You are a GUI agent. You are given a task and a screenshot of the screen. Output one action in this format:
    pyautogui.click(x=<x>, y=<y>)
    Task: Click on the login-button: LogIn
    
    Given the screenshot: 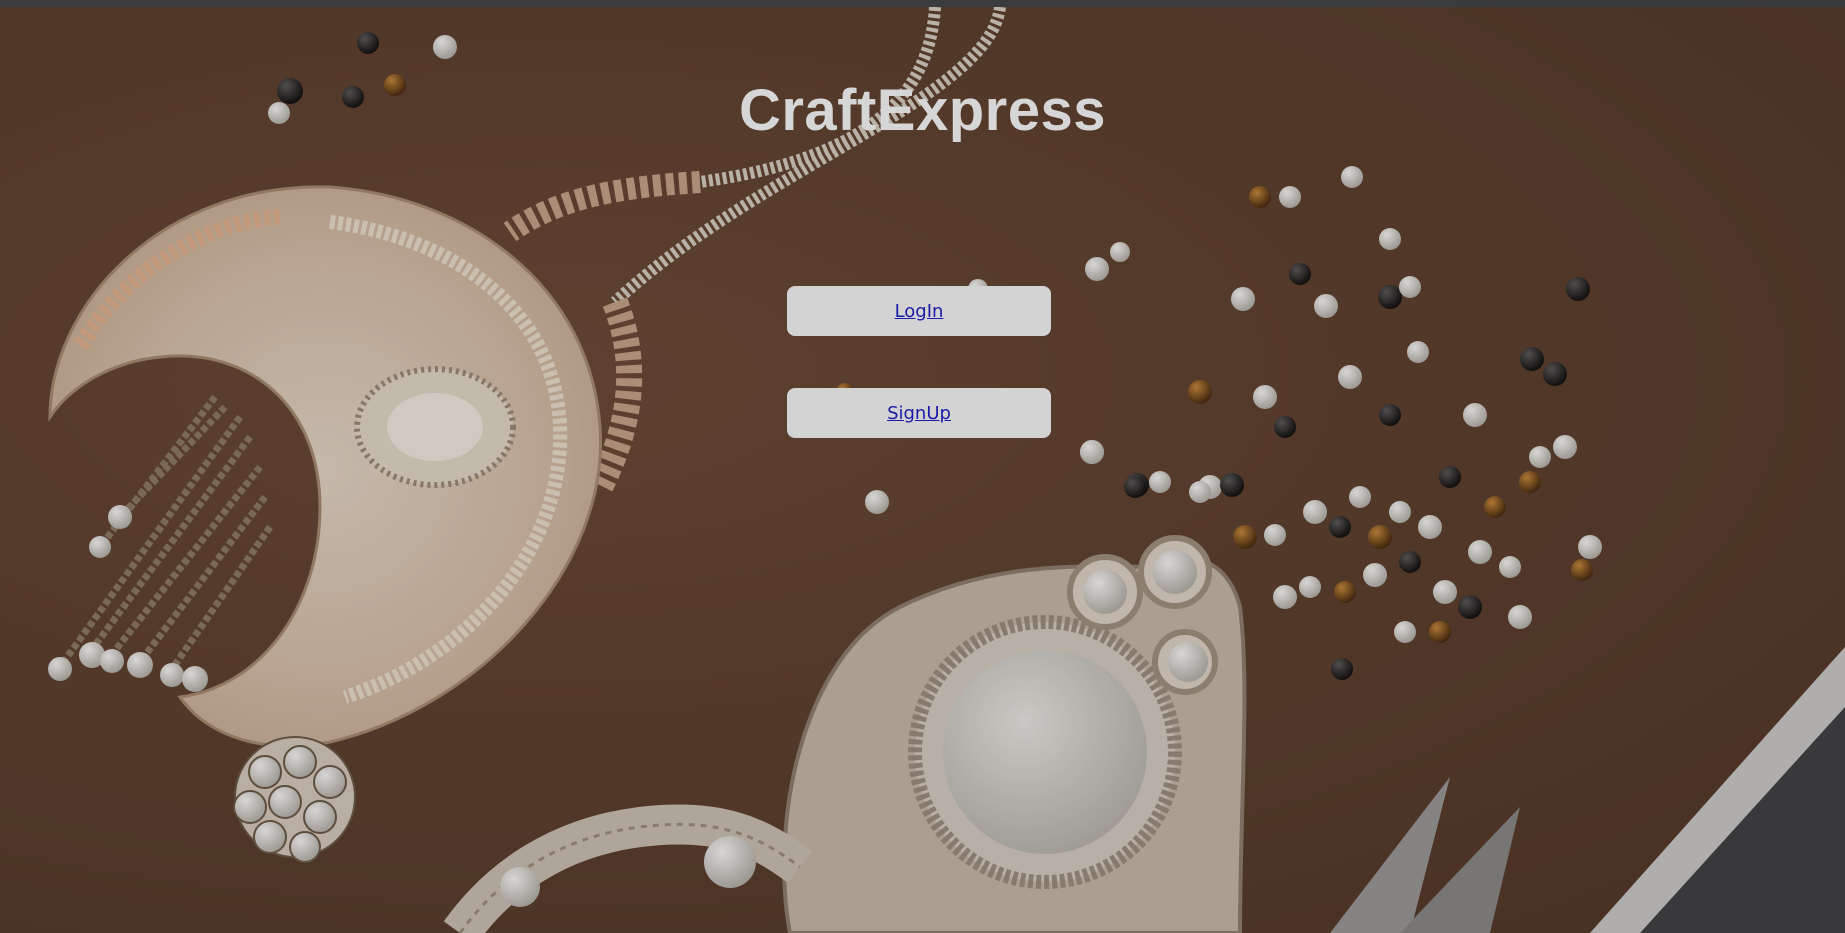 What is the action you would take?
    pyautogui.click(x=919, y=311)
    